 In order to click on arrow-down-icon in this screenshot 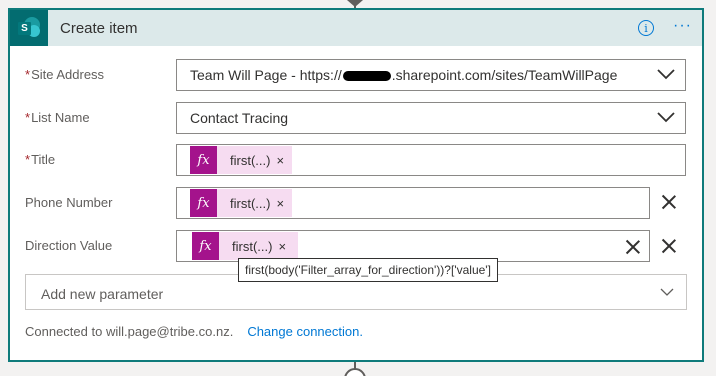, I will do `click(355, 3)`.